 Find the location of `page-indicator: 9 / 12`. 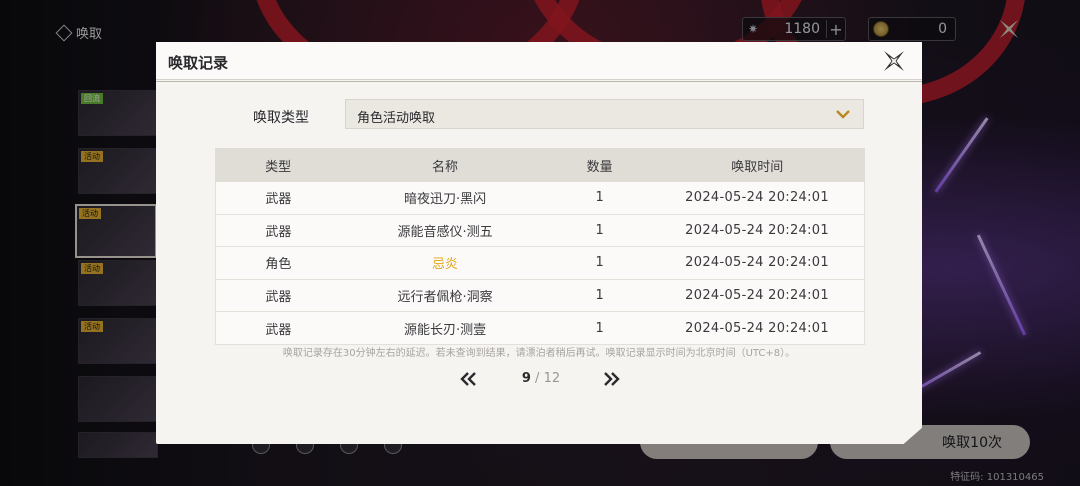

page-indicator: 9 / 12 is located at coordinates (541, 378).